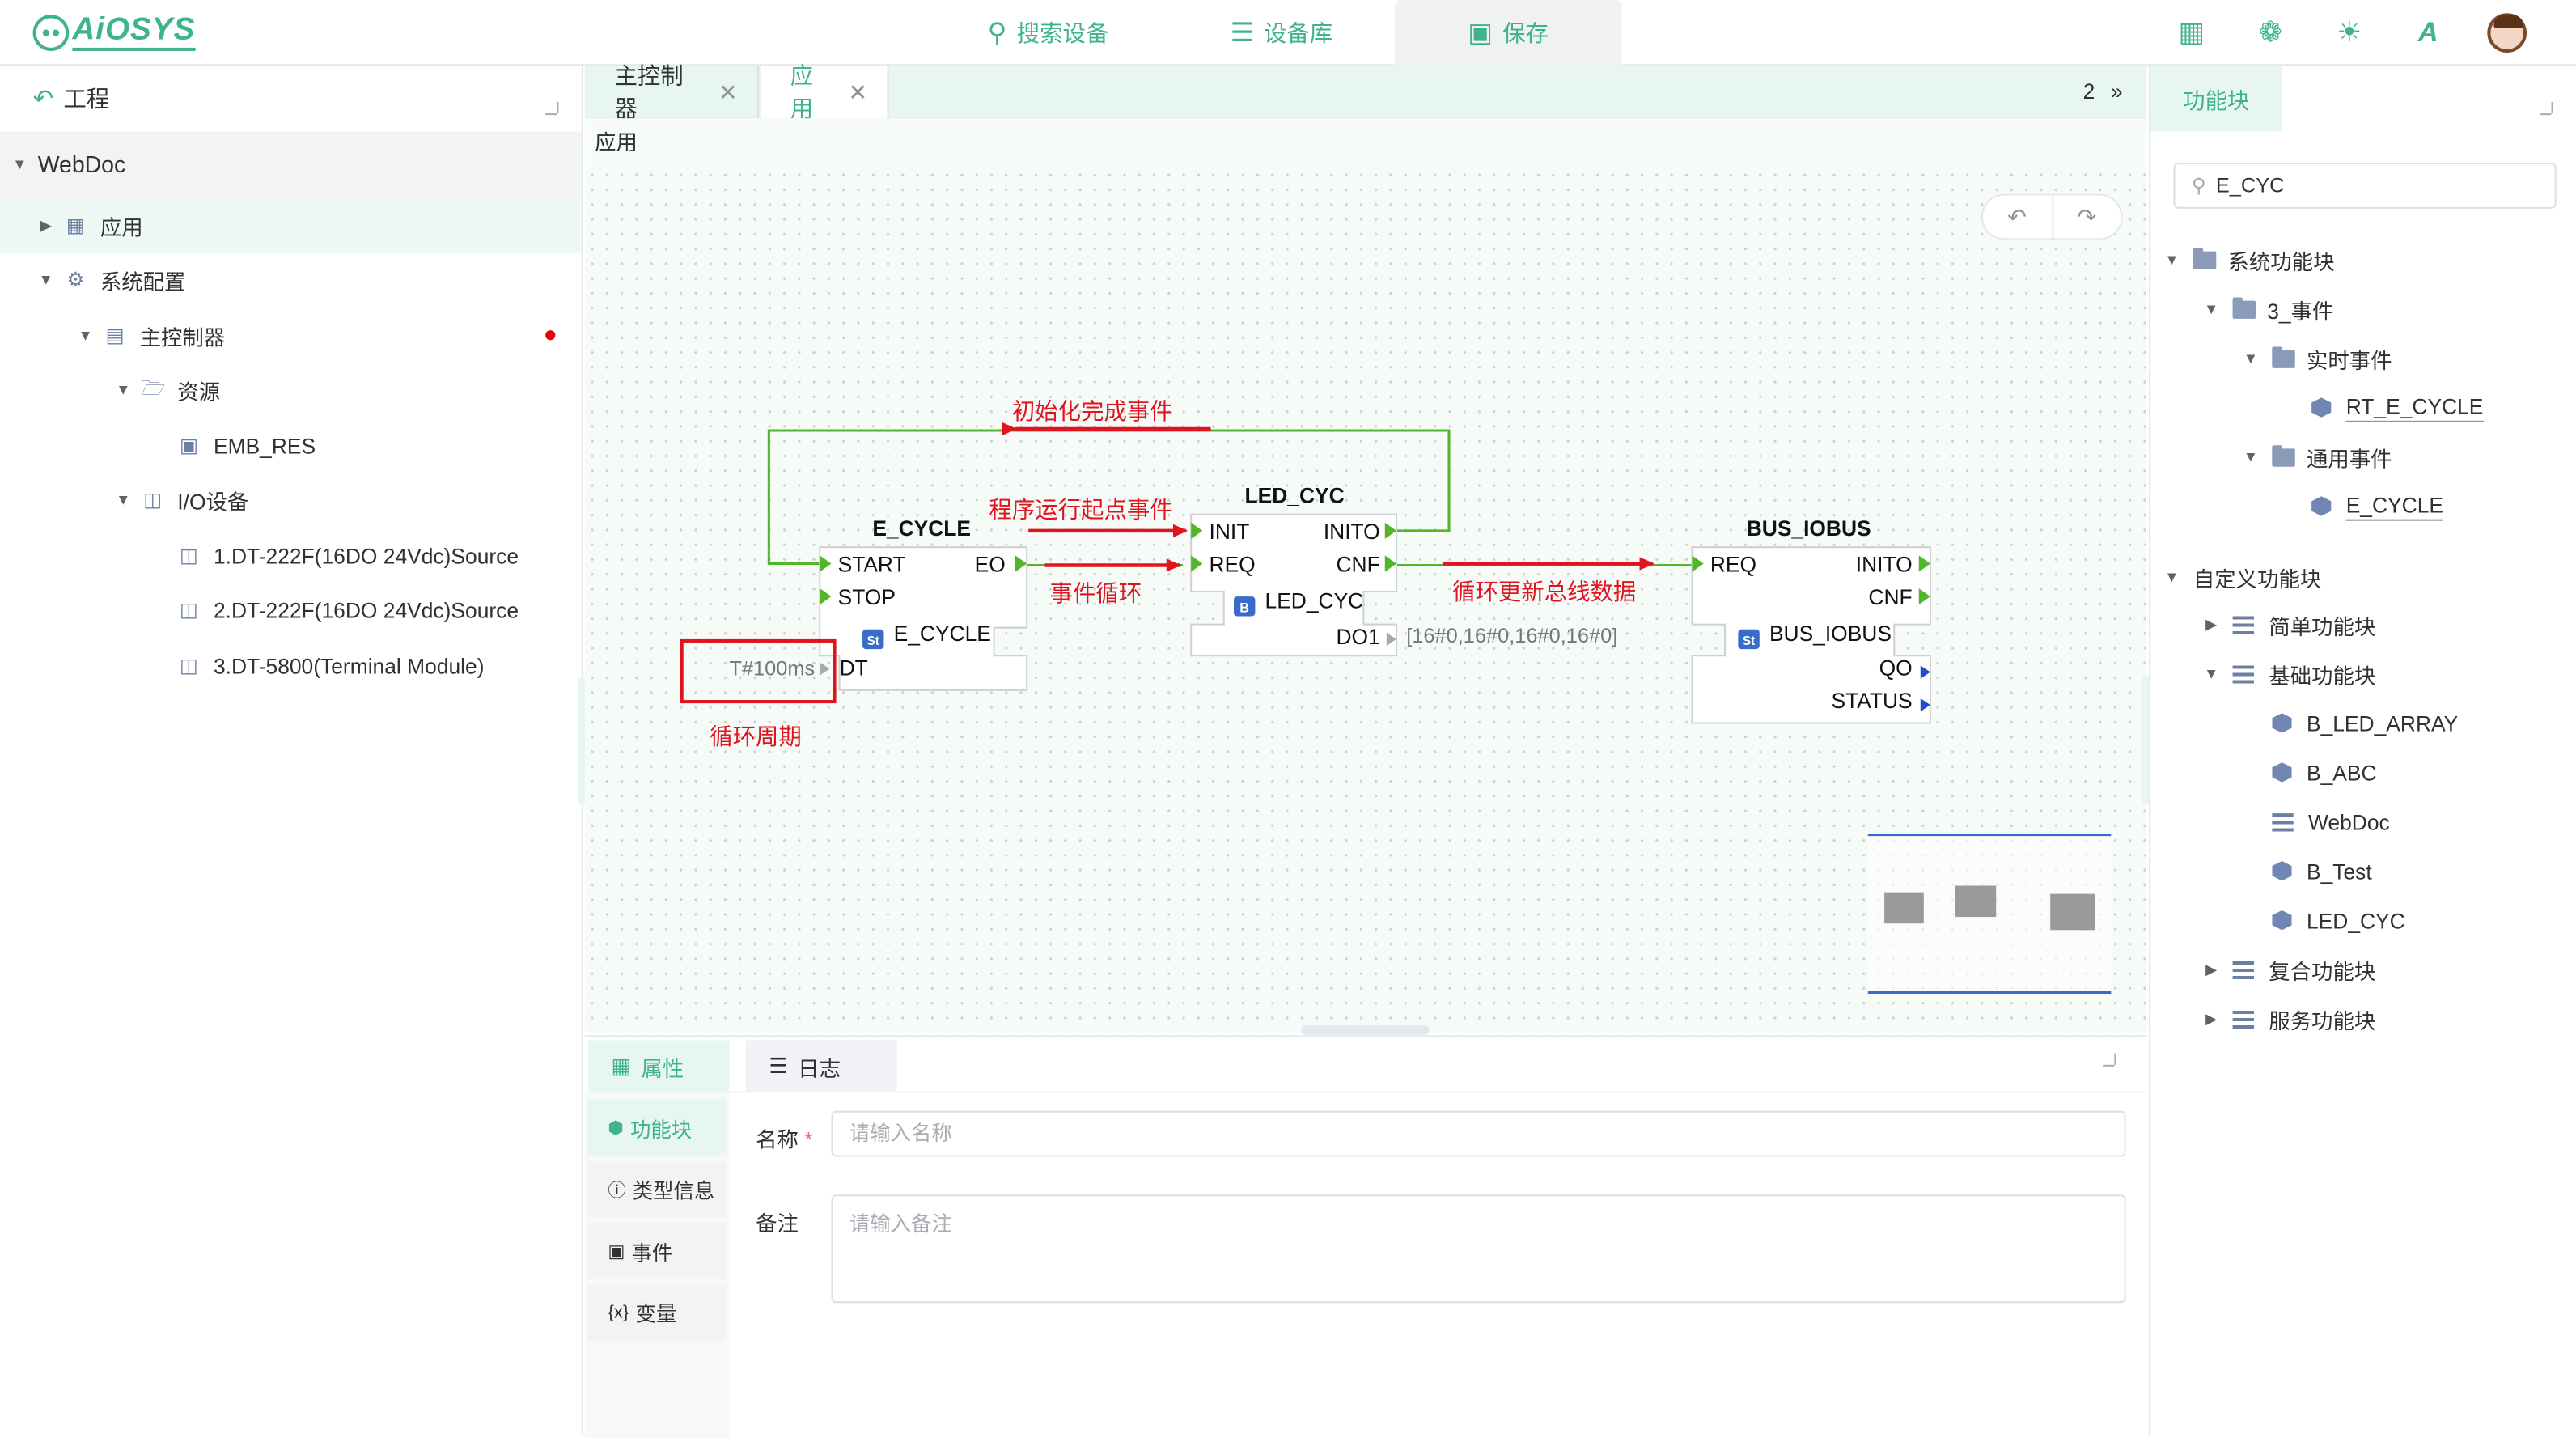  Describe the element at coordinates (291, 98) in the screenshot. I see `project-header: ↶ 工程` at that location.